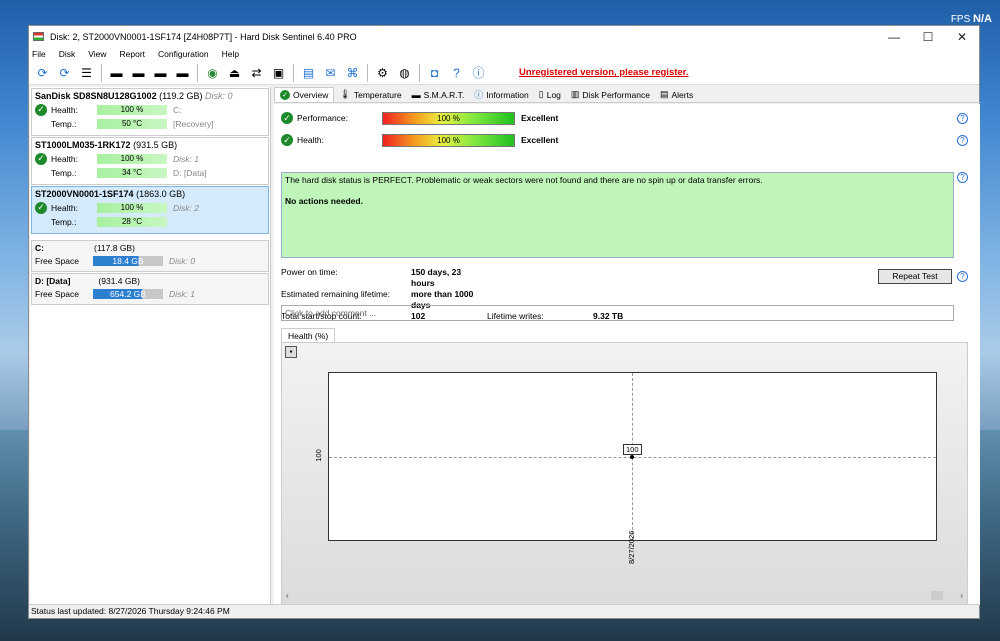 This screenshot has width=1000, height=641. I want to click on free-space-bar: 18.4 GB, so click(128, 260).